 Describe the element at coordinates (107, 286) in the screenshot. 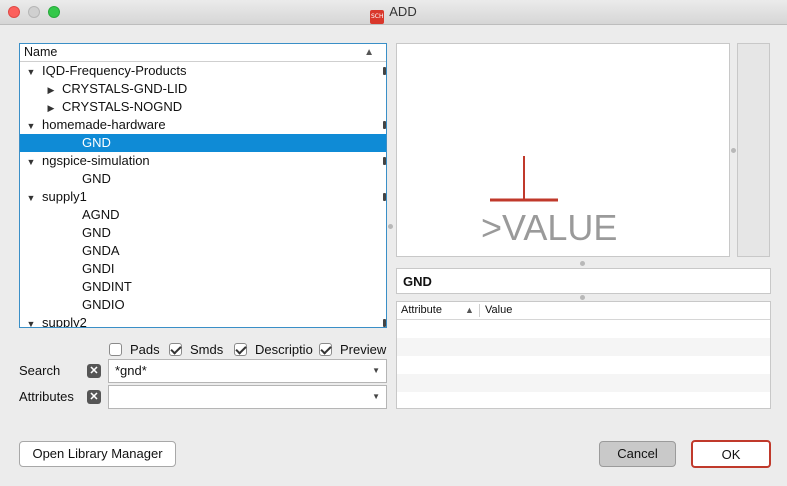

I see `tree-row-label: GNDINT` at that location.